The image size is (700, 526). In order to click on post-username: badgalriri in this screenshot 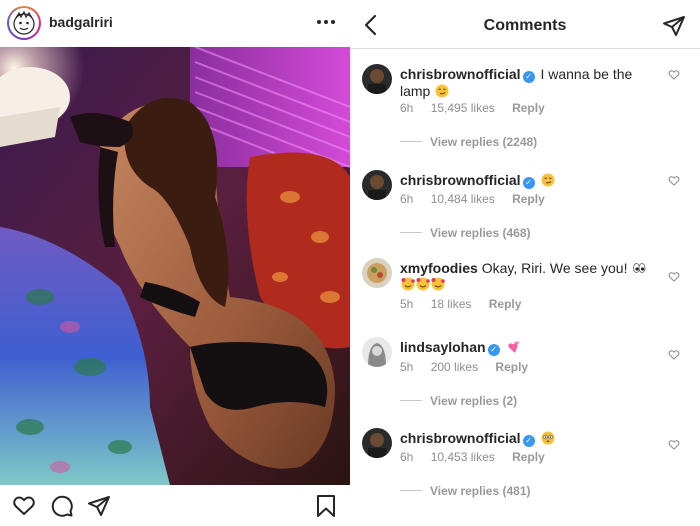, I will do `click(81, 22)`.